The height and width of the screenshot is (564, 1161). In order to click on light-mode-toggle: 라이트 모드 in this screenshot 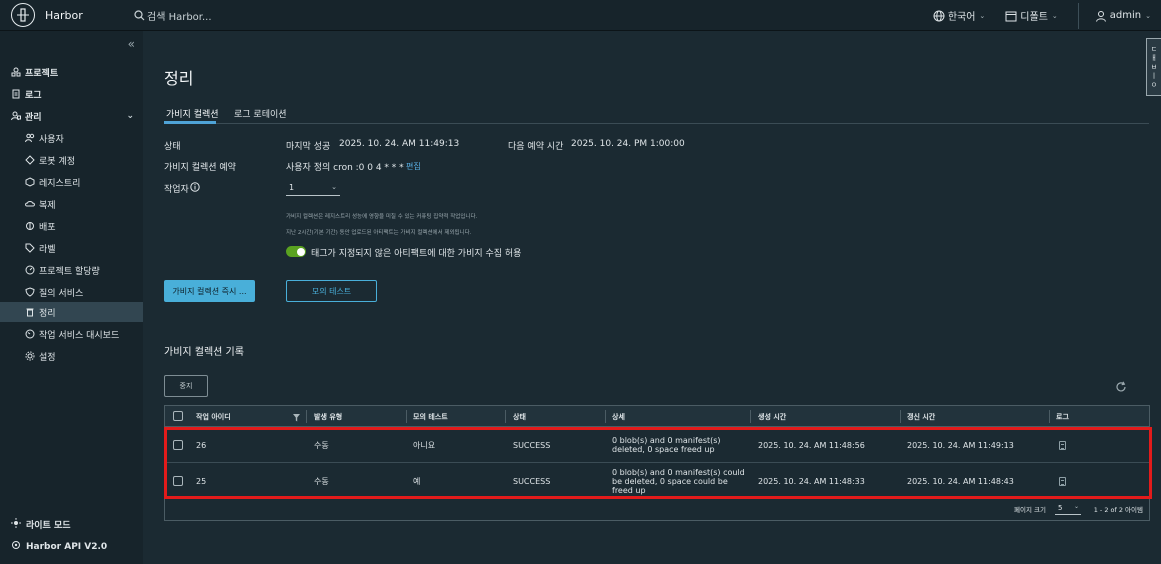, I will do `click(41, 524)`.